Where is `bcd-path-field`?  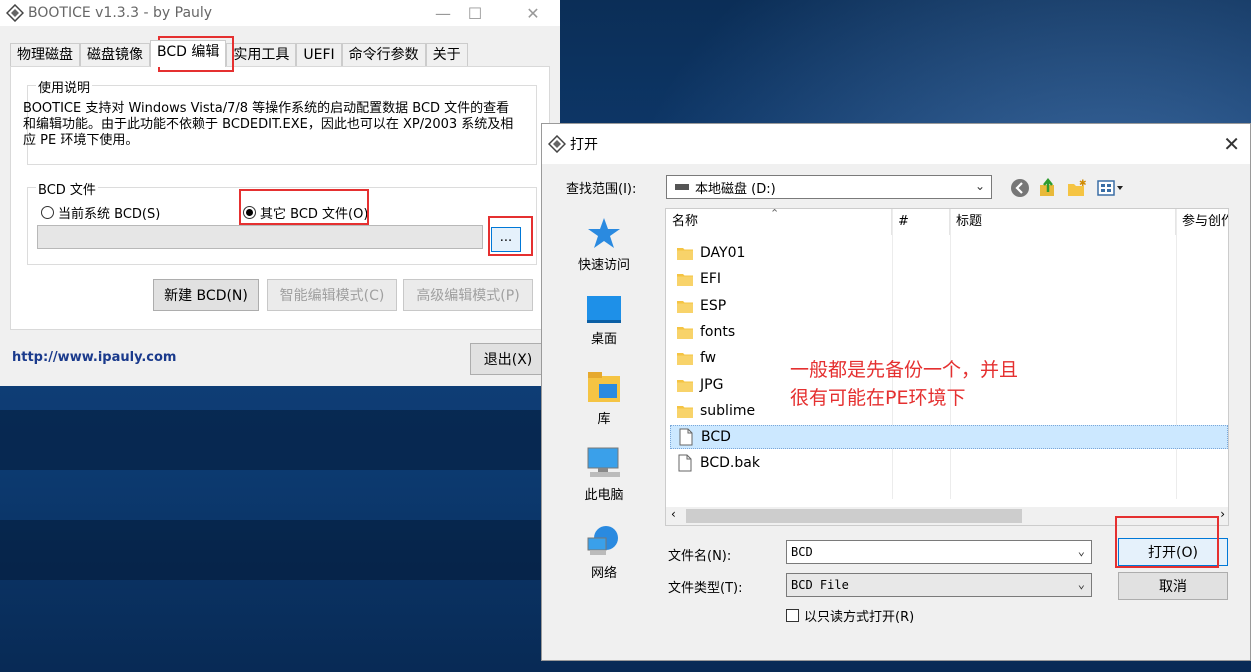 bcd-path-field is located at coordinates (260, 237).